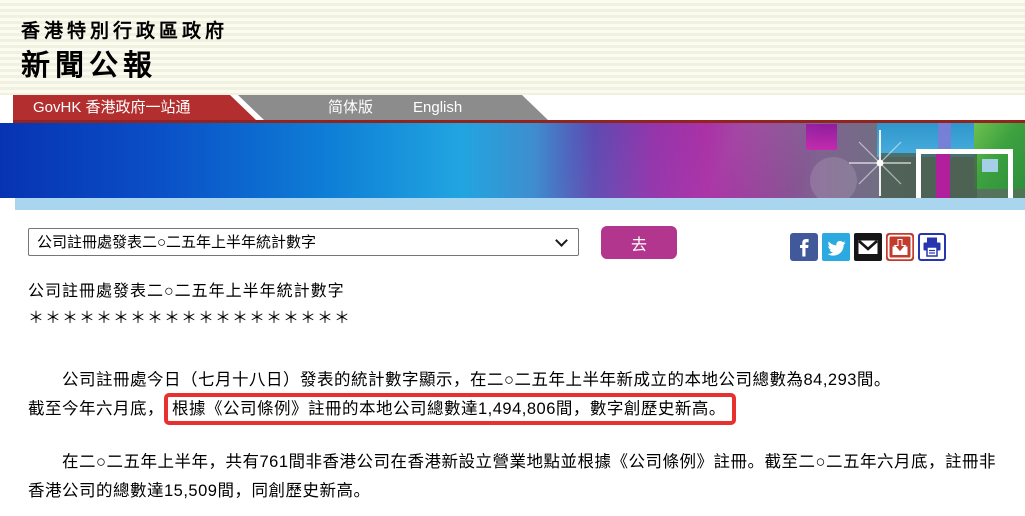 The width and height of the screenshot is (1025, 516). I want to click on banner-green-block, so click(999, 156).